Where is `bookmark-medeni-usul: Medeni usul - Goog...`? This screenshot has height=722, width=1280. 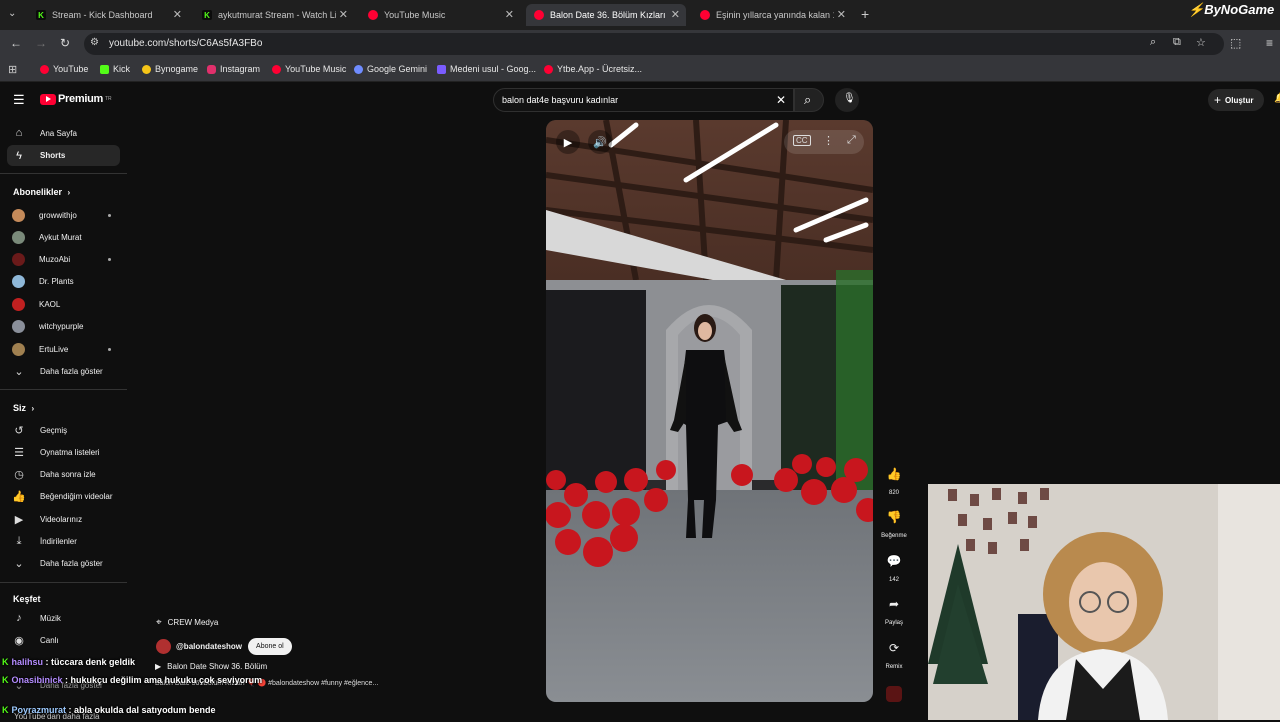
bookmark-medeni-usul: Medeni usul - Goog... is located at coordinates (486, 69).